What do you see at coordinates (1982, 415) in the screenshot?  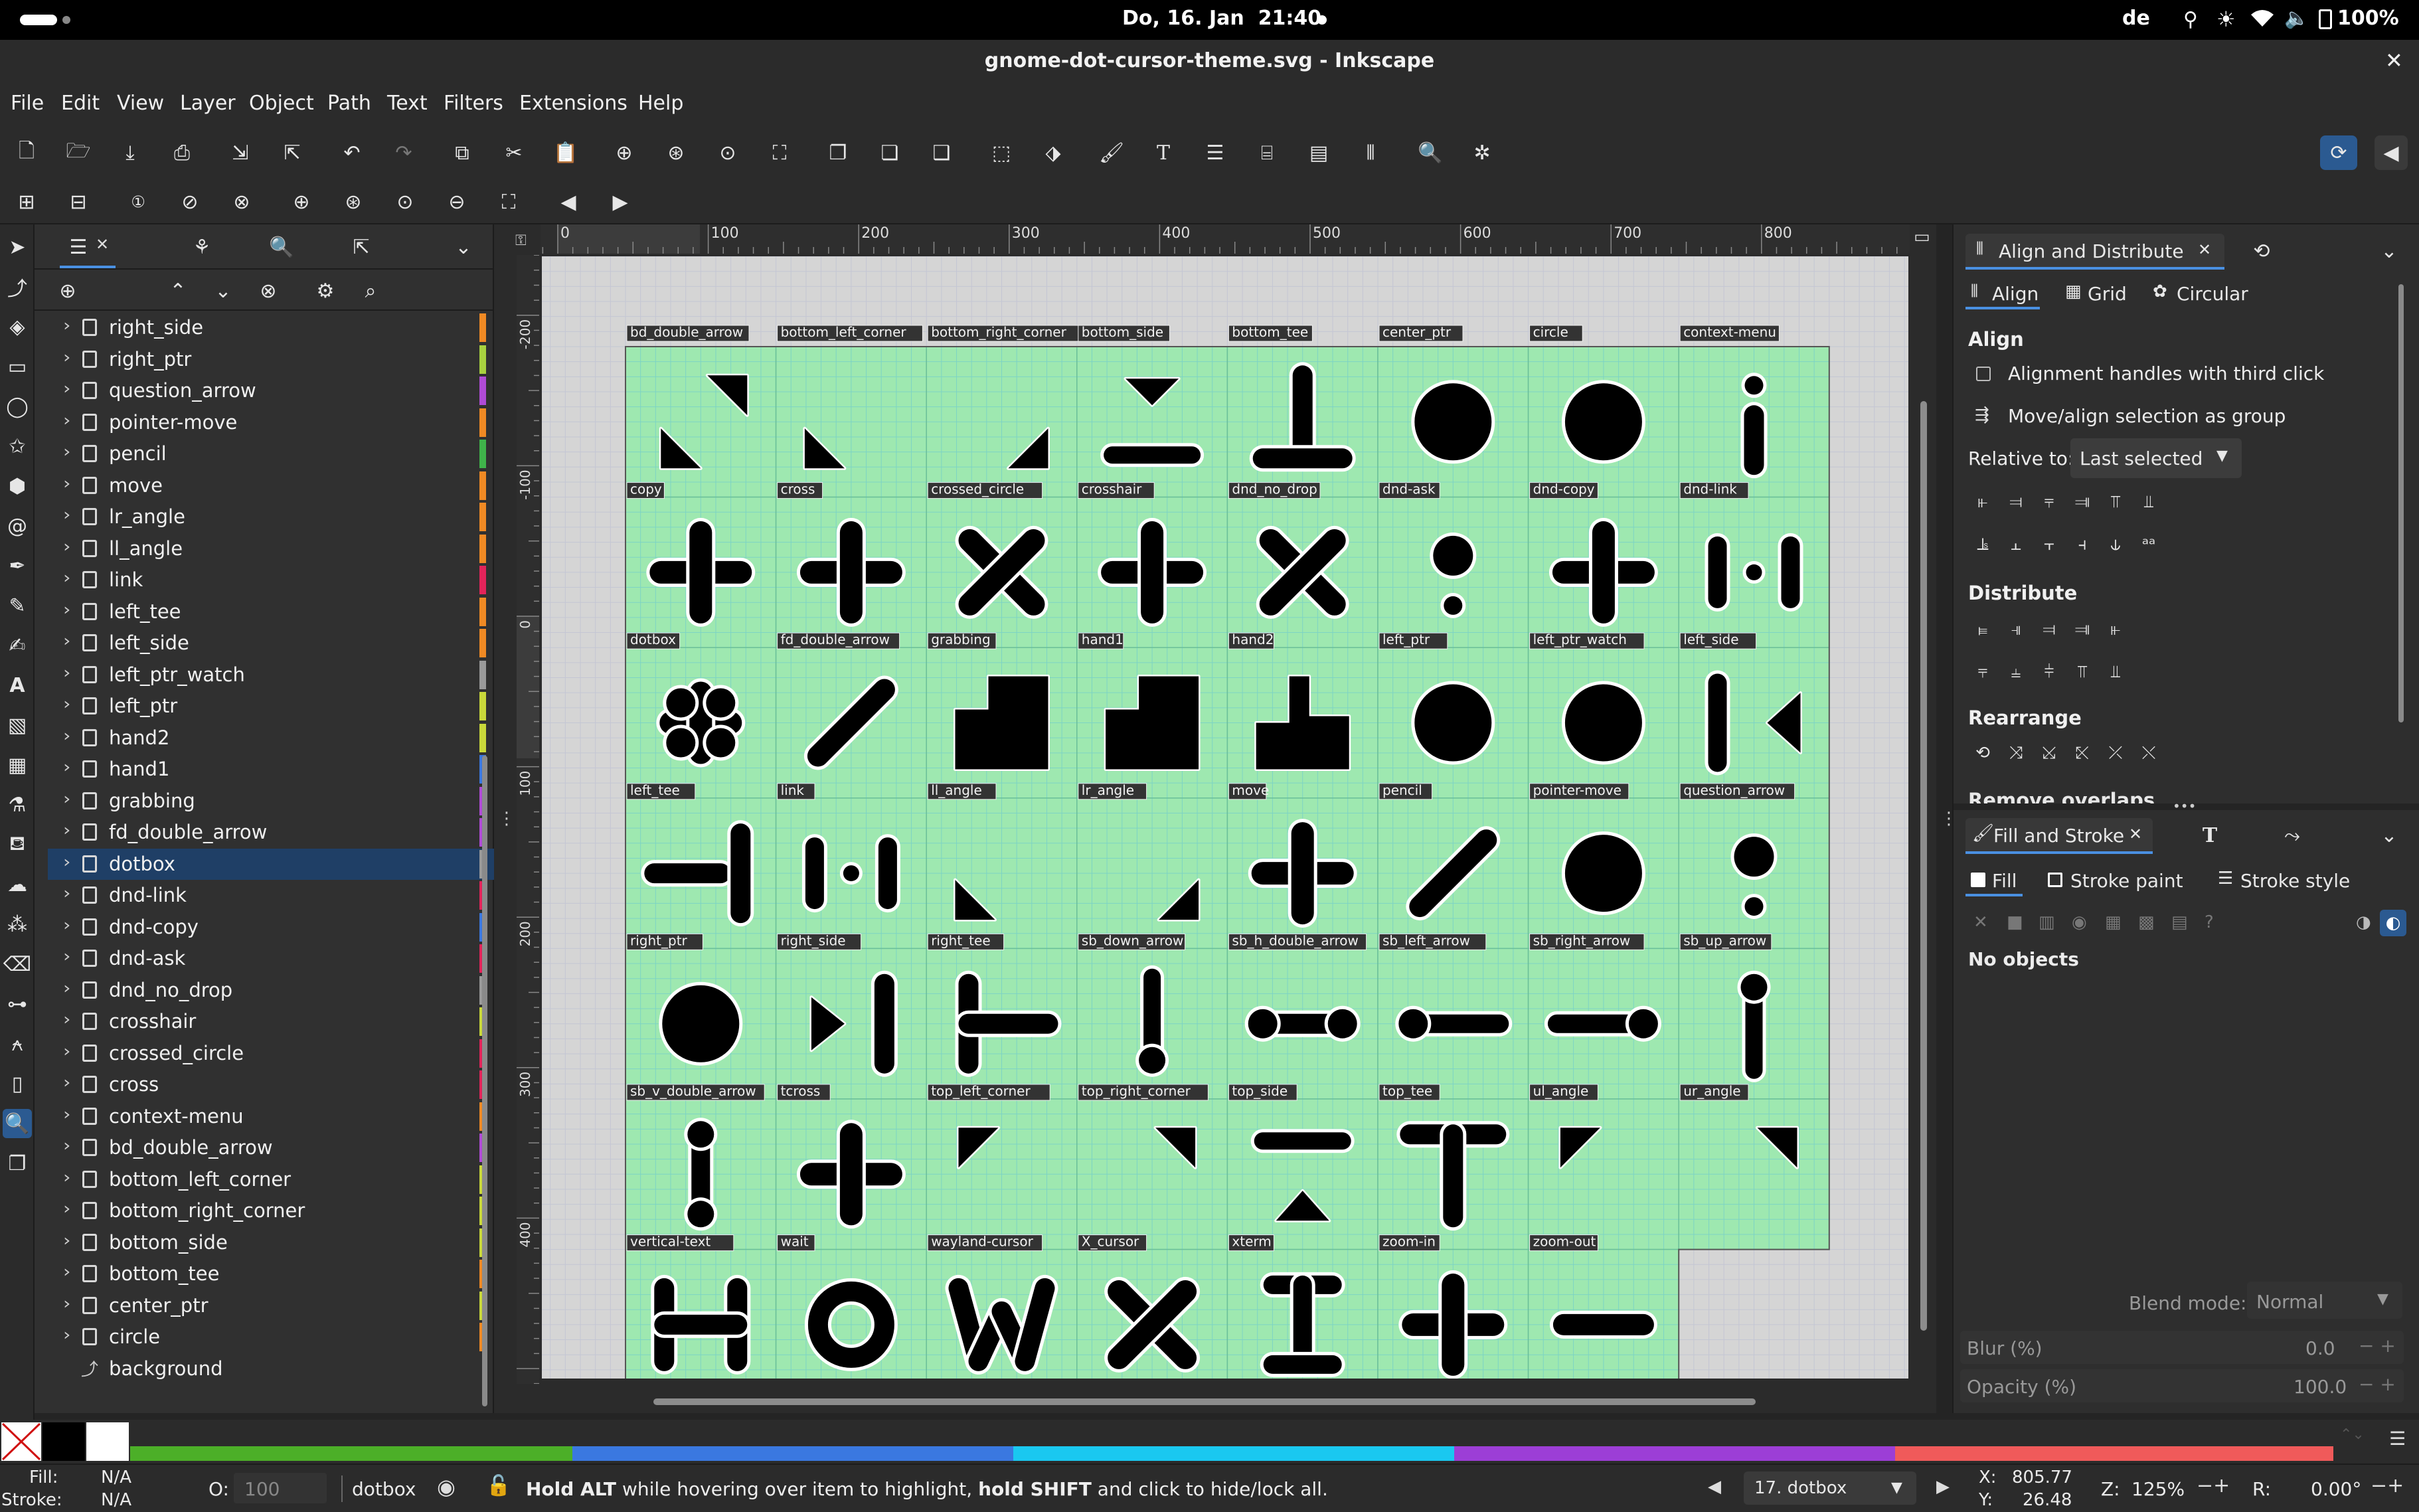 I see `group-move-icon: ⇶` at bounding box center [1982, 415].